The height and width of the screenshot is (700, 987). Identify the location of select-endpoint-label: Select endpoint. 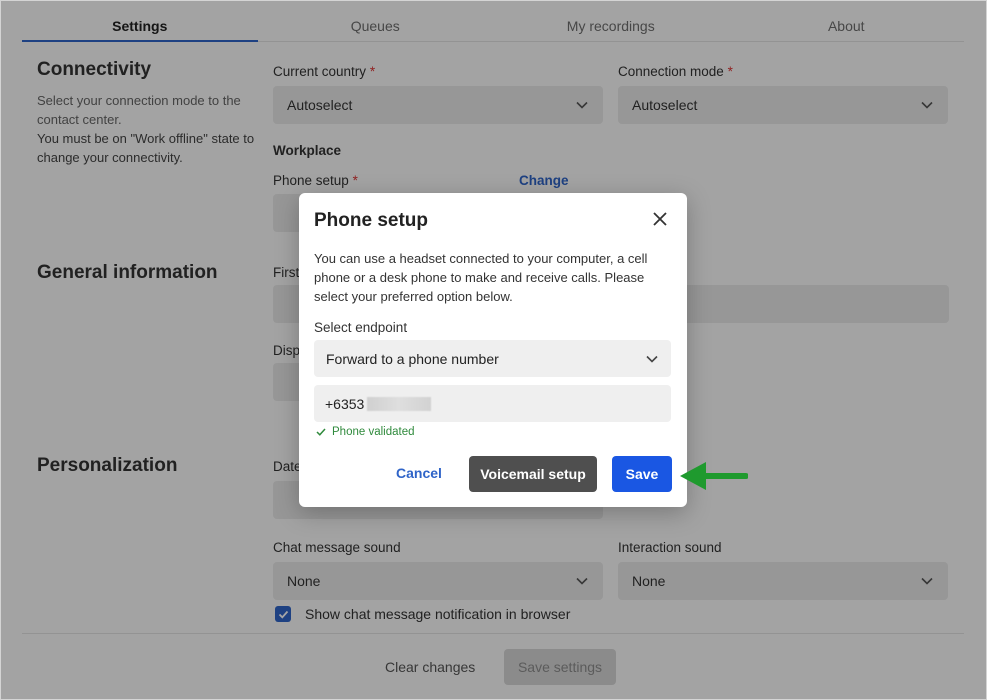
(361, 327).